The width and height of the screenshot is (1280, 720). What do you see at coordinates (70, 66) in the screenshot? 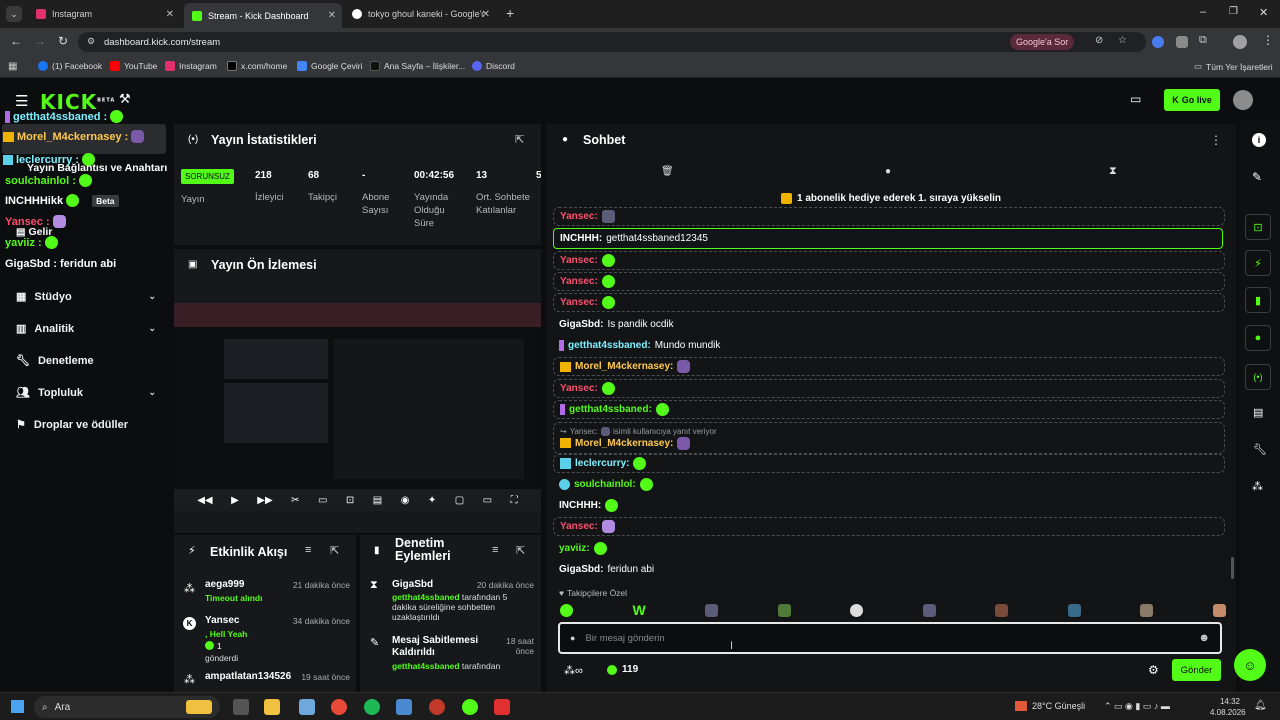
I see `bookmark-facebook: (1) Facebook` at bounding box center [70, 66].